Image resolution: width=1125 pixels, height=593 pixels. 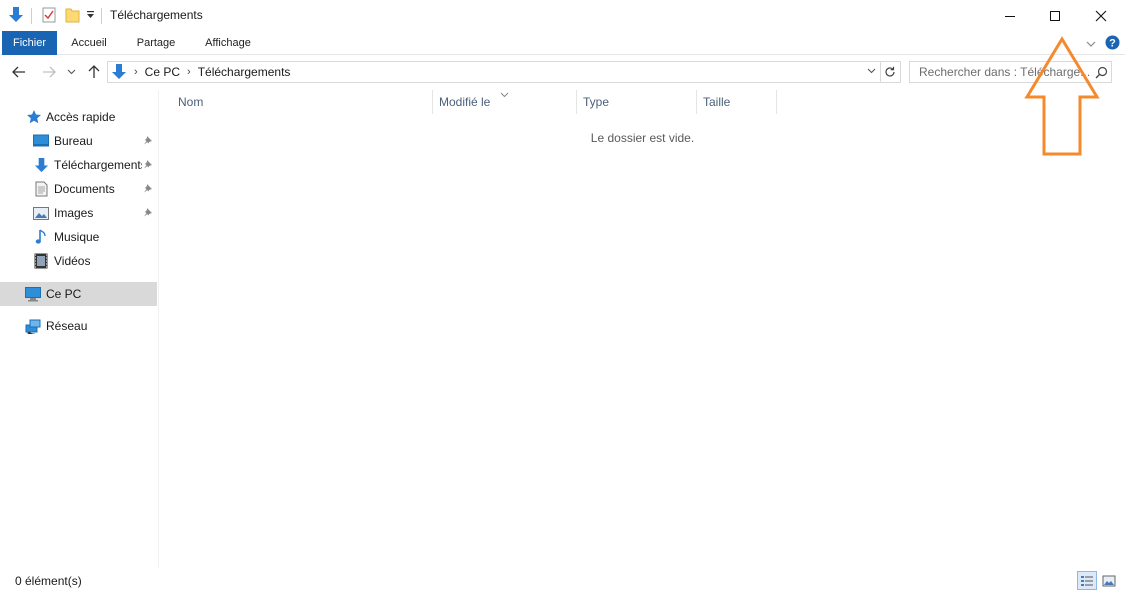 What do you see at coordinates (90, 15) in the screenshot?
I see `customize-toolbar-icon` at bounding box center [90, 15].